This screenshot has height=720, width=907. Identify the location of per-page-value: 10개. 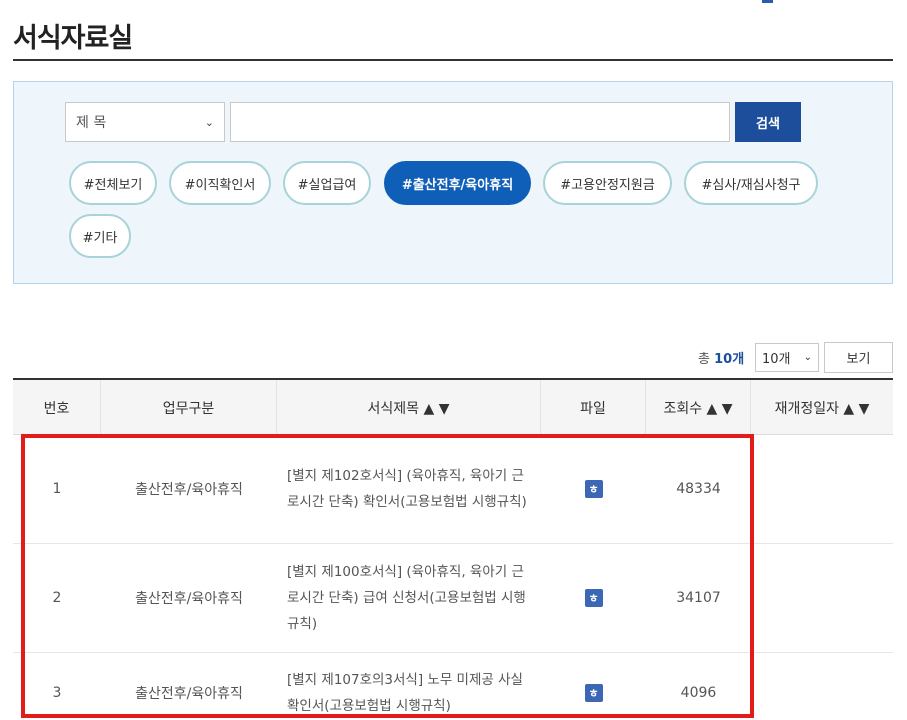
(776, 359).